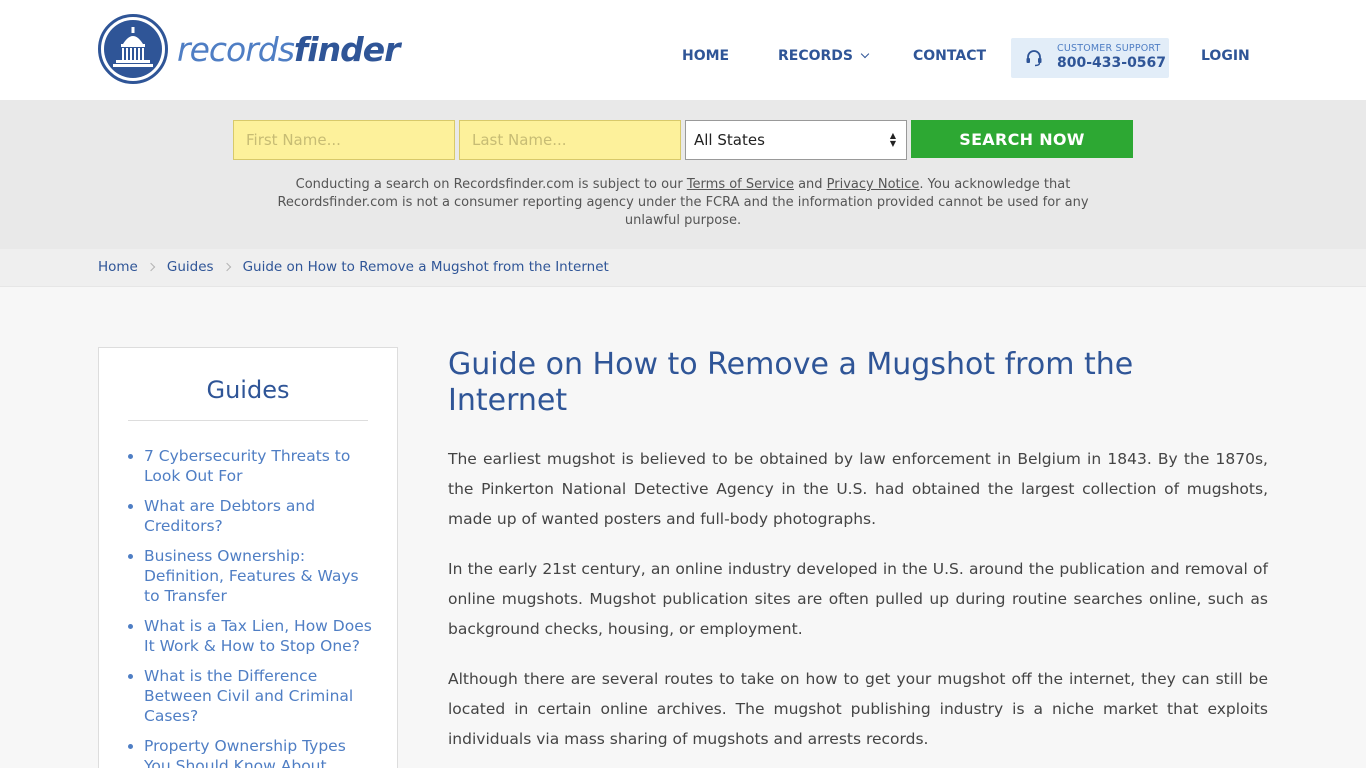 The width and height of the screenshot is (1366, 768). I want to click on breadcrumb-home: Home, so click(118, 267).